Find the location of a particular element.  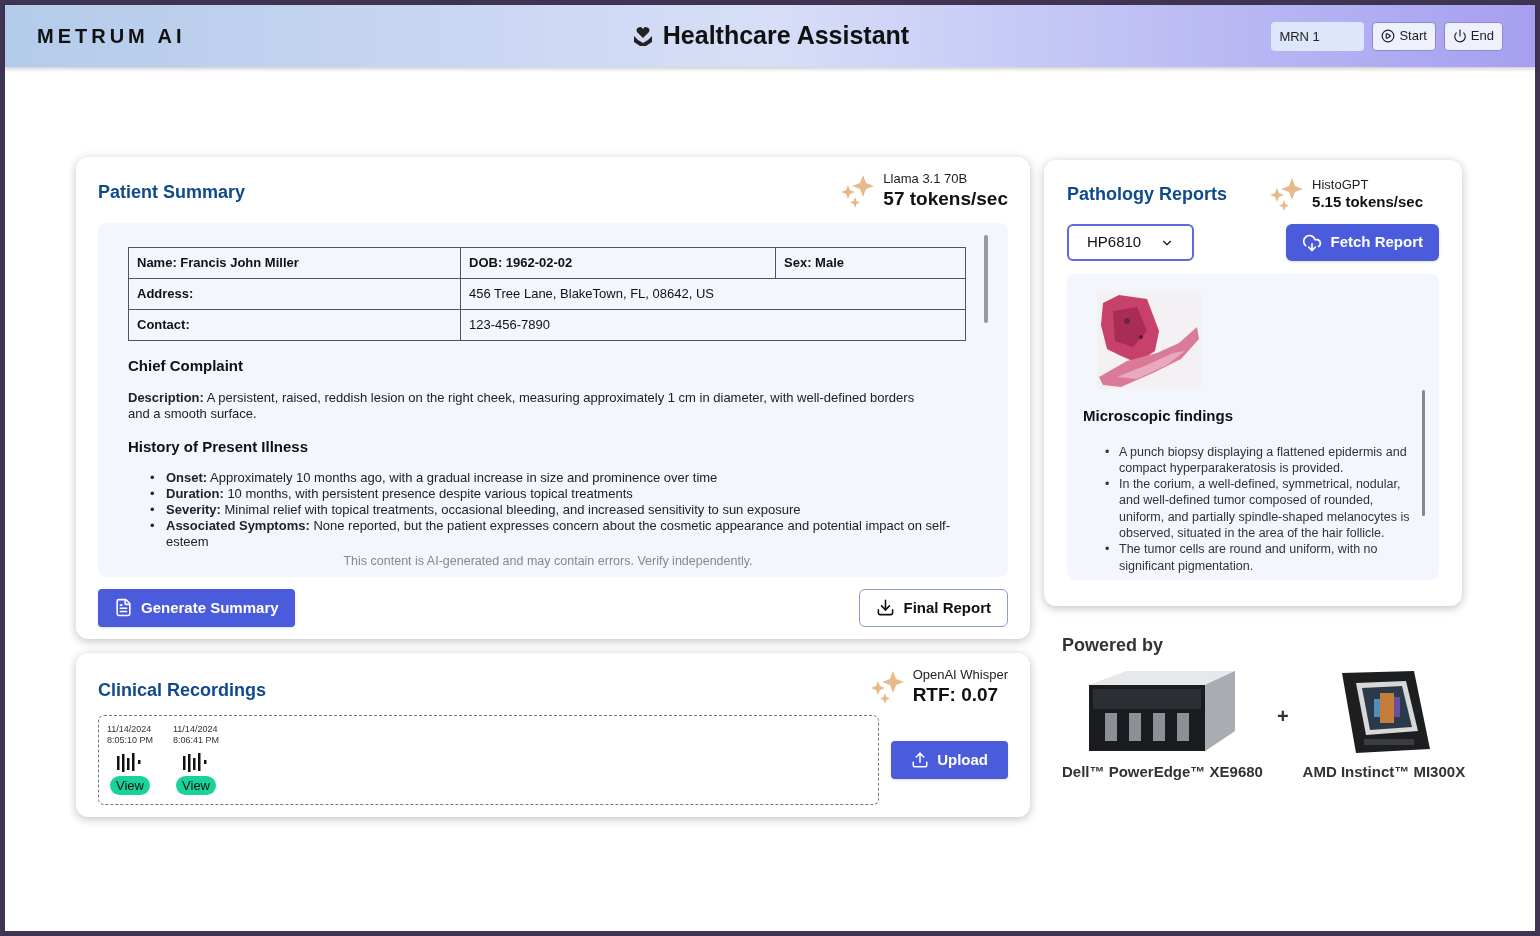

plus-sign: + is located at coordinates (1282, 717).